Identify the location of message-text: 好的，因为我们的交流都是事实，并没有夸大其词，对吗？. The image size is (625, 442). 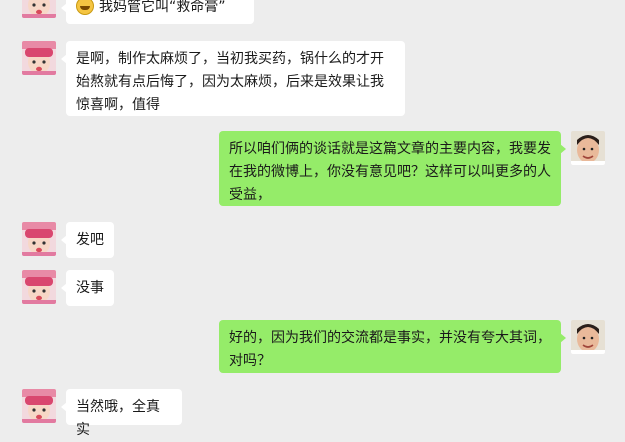
(390, 349).